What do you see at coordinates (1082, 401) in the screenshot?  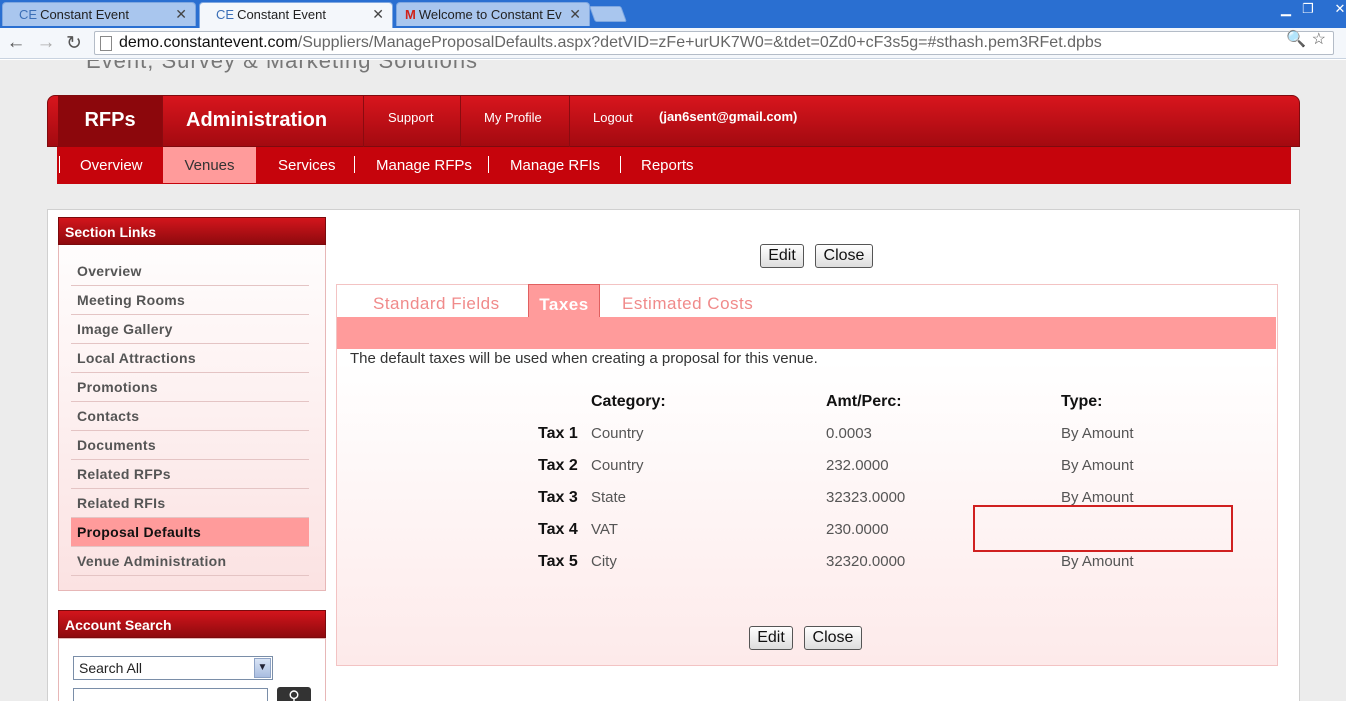 I see `header-type: Type:` at bounding box center [1082, 401].